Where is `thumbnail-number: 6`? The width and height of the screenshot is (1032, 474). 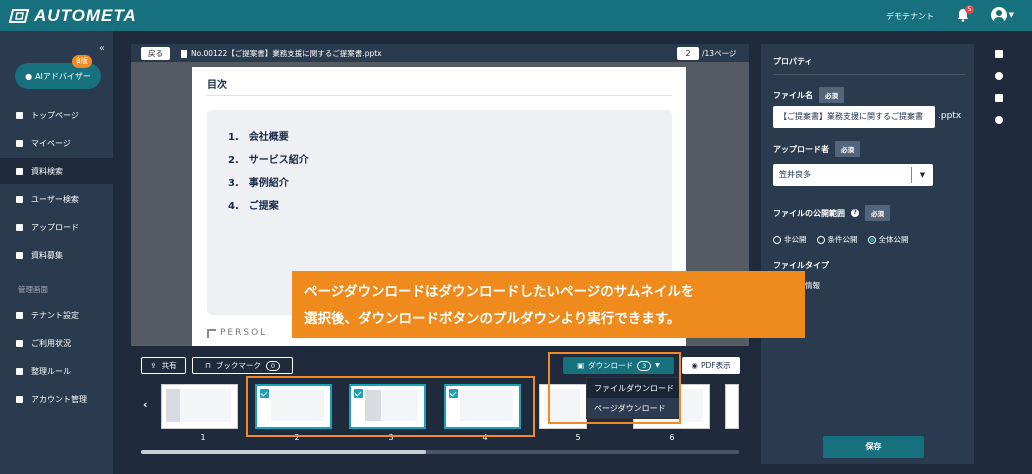
thumbnail-number: 6 is located at coordinates (672, 437).